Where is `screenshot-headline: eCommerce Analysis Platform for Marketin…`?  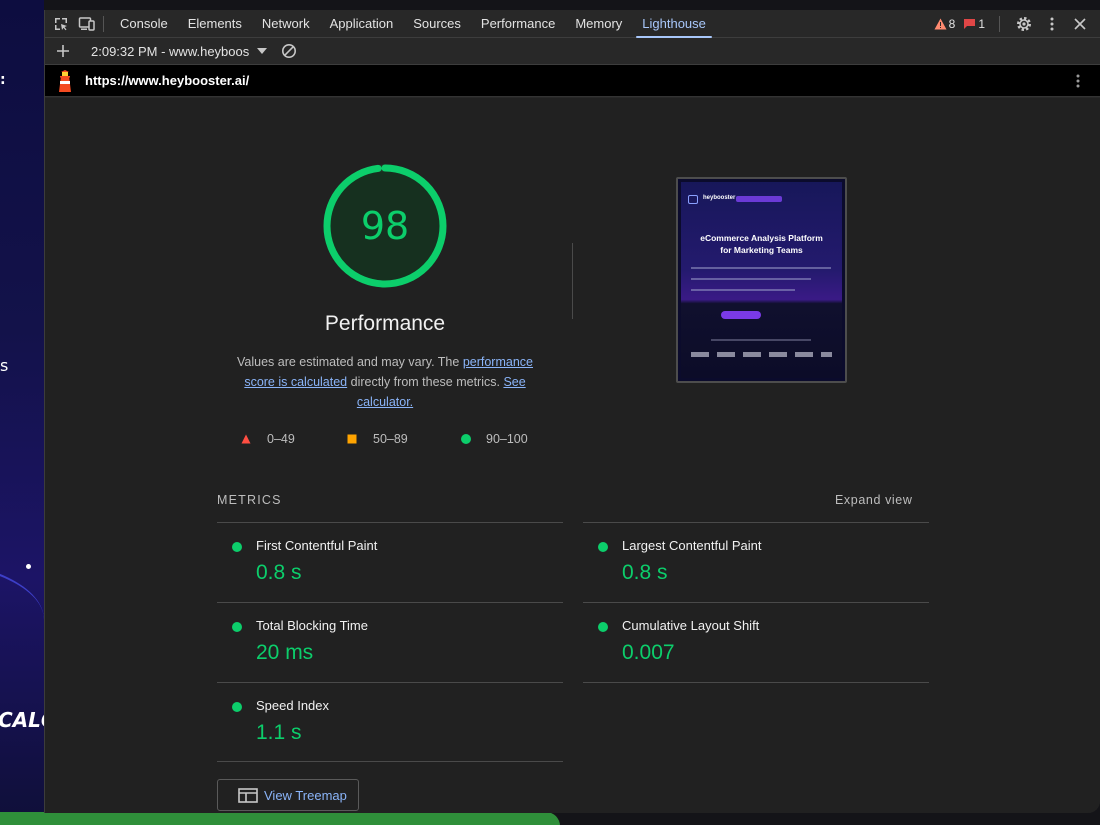
screenshot-headline: eCommerce Analysis Platform for Marketin… is located at coordinates (761, 244).